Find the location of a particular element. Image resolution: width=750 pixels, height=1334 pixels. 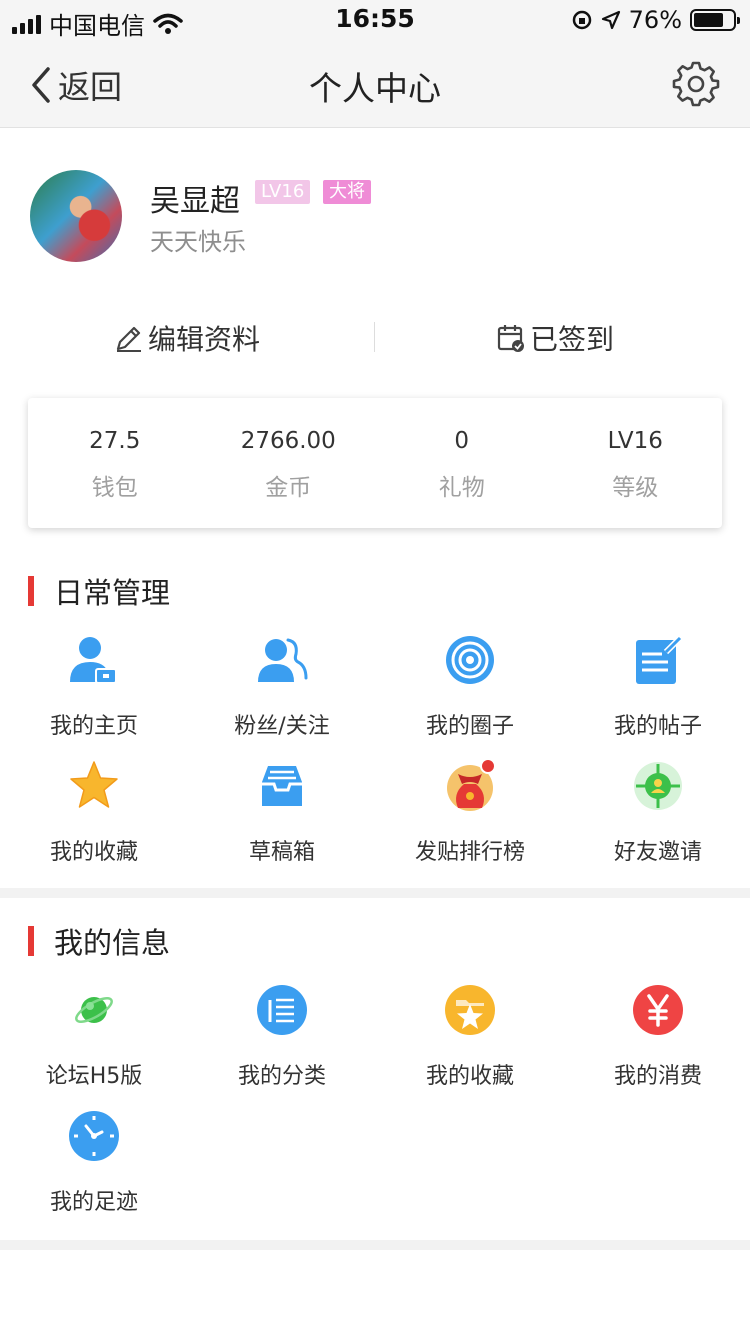

checkin-button: 已签到 is located at coordinates (555, 338).